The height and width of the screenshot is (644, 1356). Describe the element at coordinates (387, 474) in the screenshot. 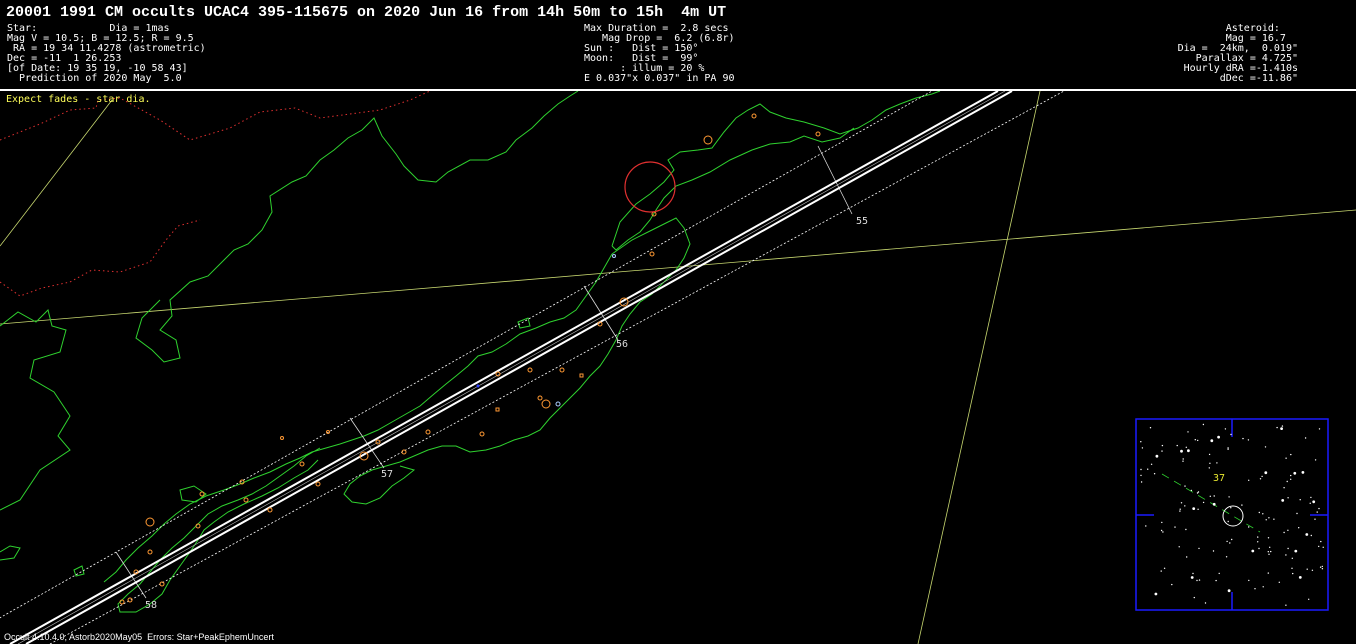

I see `minute-label-57: 57` at that location.